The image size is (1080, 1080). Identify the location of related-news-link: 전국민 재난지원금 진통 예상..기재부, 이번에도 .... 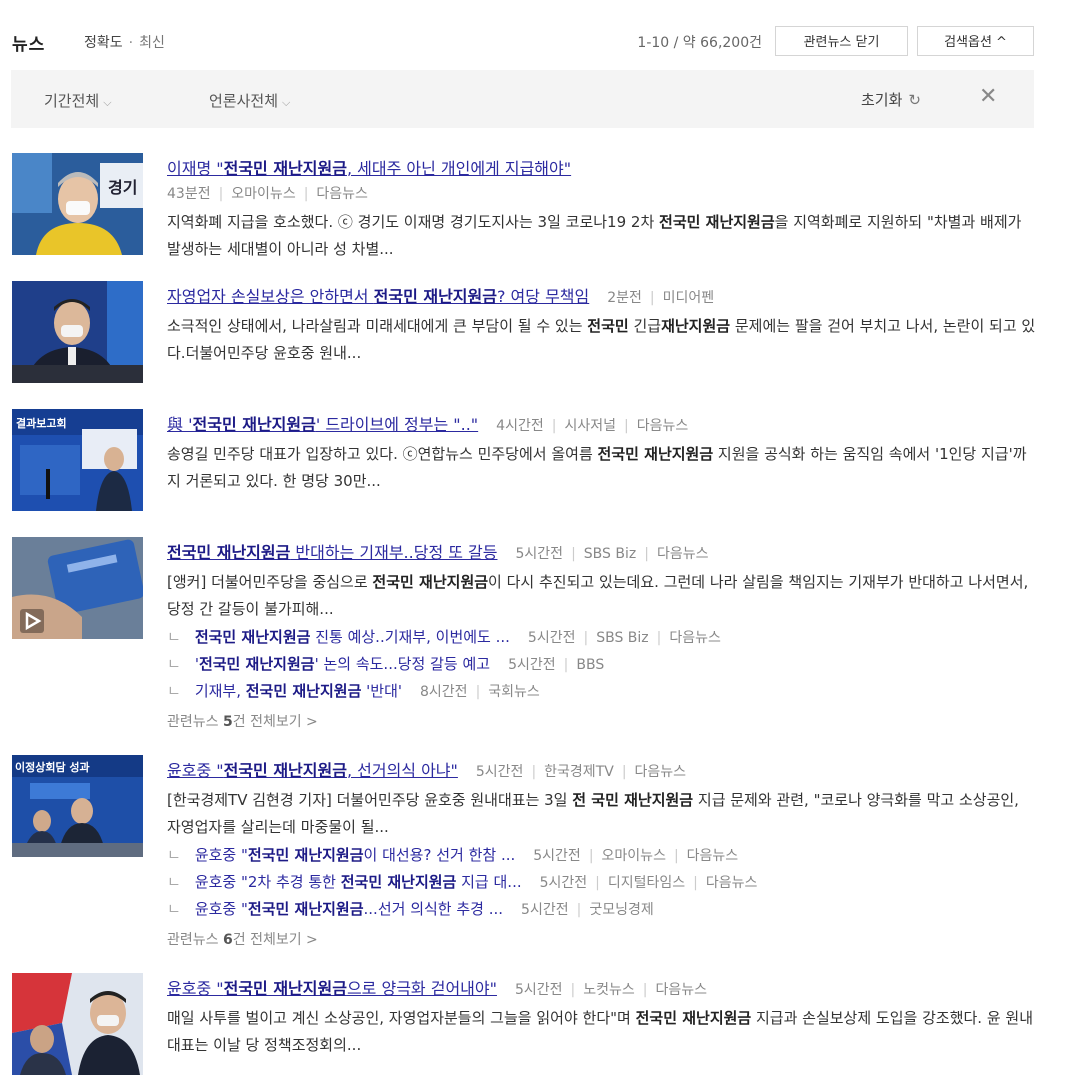
(352, 637).